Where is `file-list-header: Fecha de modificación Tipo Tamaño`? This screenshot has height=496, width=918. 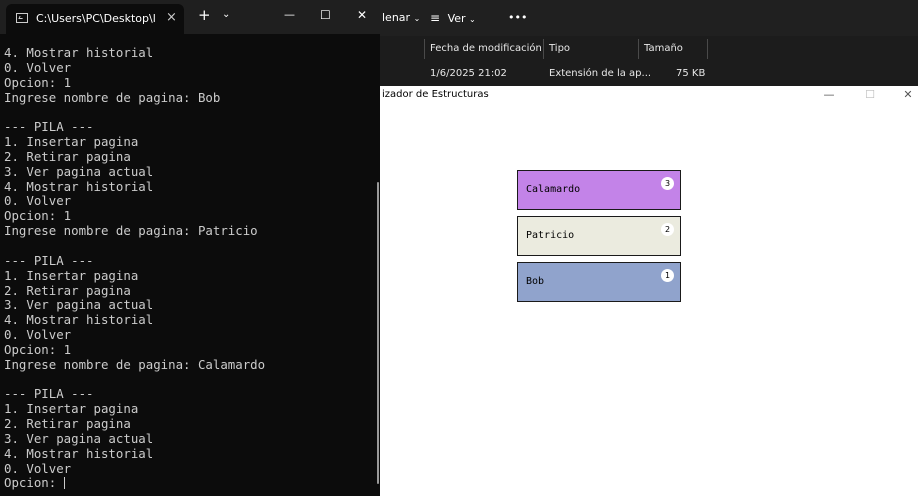
file-list-header: Fecha de modificación Tipo Tamaño is located at coordinates (649, 49).